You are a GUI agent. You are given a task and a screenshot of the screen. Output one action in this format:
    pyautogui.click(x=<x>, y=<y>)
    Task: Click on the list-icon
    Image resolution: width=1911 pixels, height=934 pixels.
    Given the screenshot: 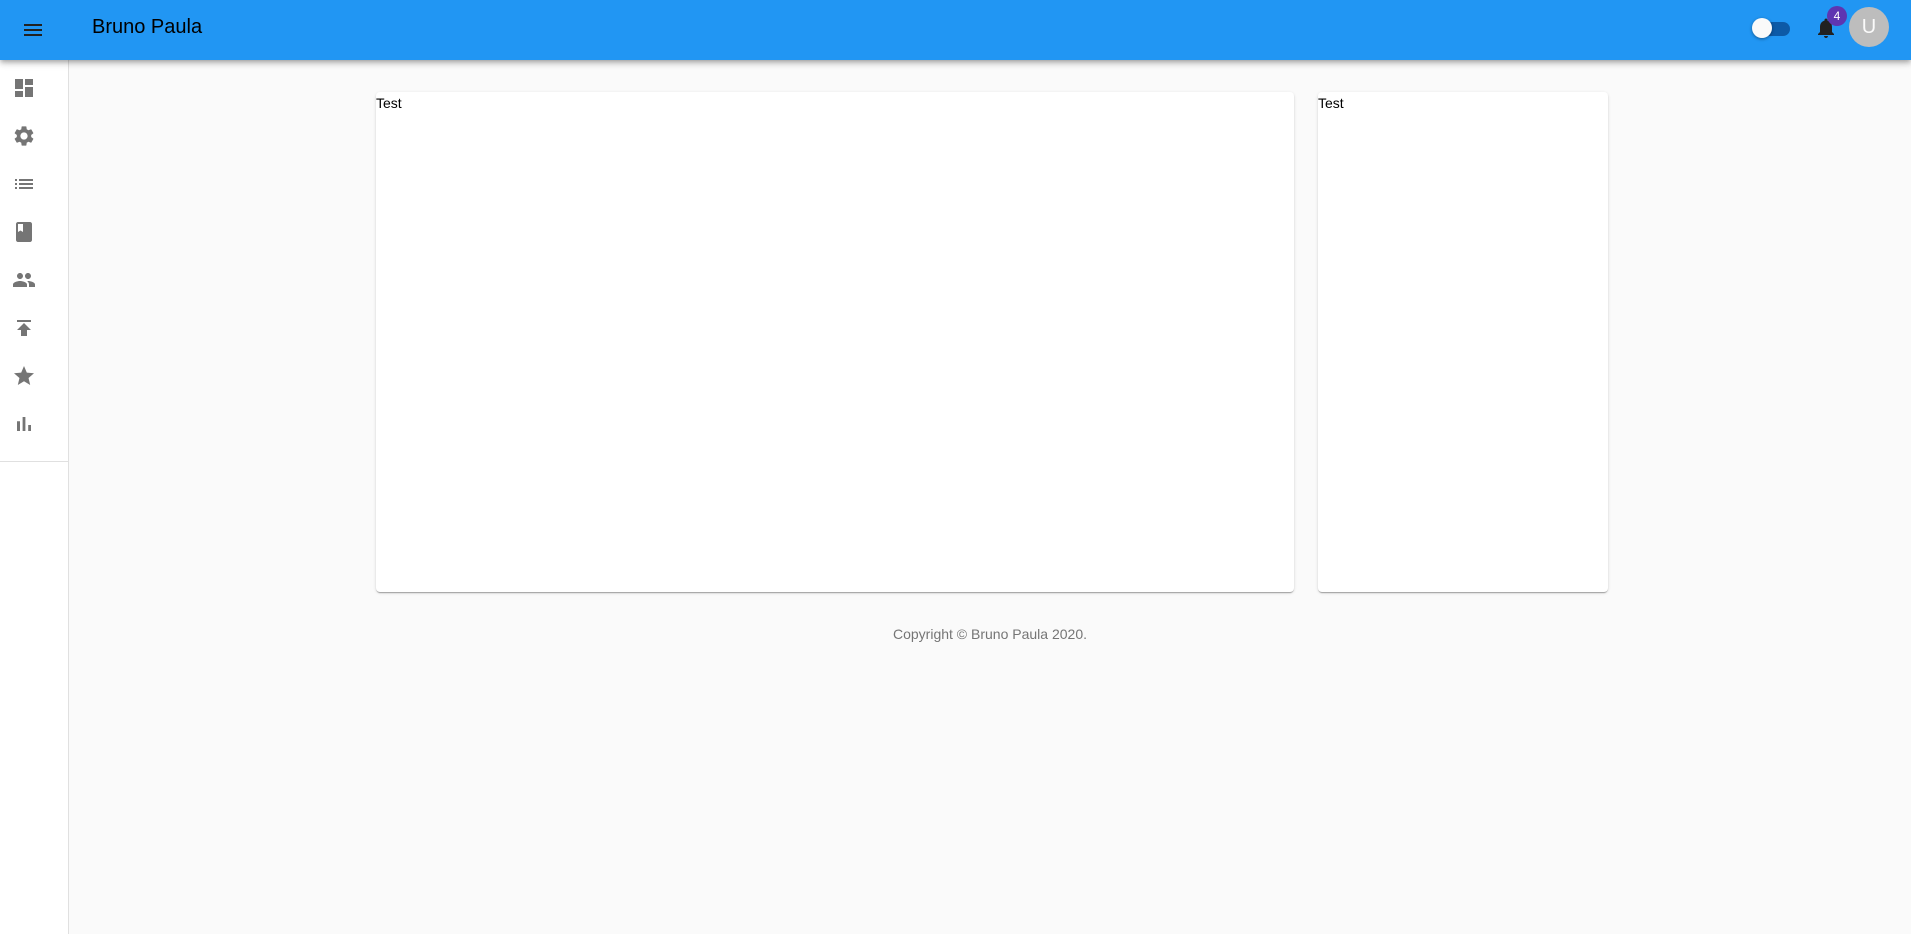 What is the action you would take?
    pyautogui.click(x=24, y=184)
    